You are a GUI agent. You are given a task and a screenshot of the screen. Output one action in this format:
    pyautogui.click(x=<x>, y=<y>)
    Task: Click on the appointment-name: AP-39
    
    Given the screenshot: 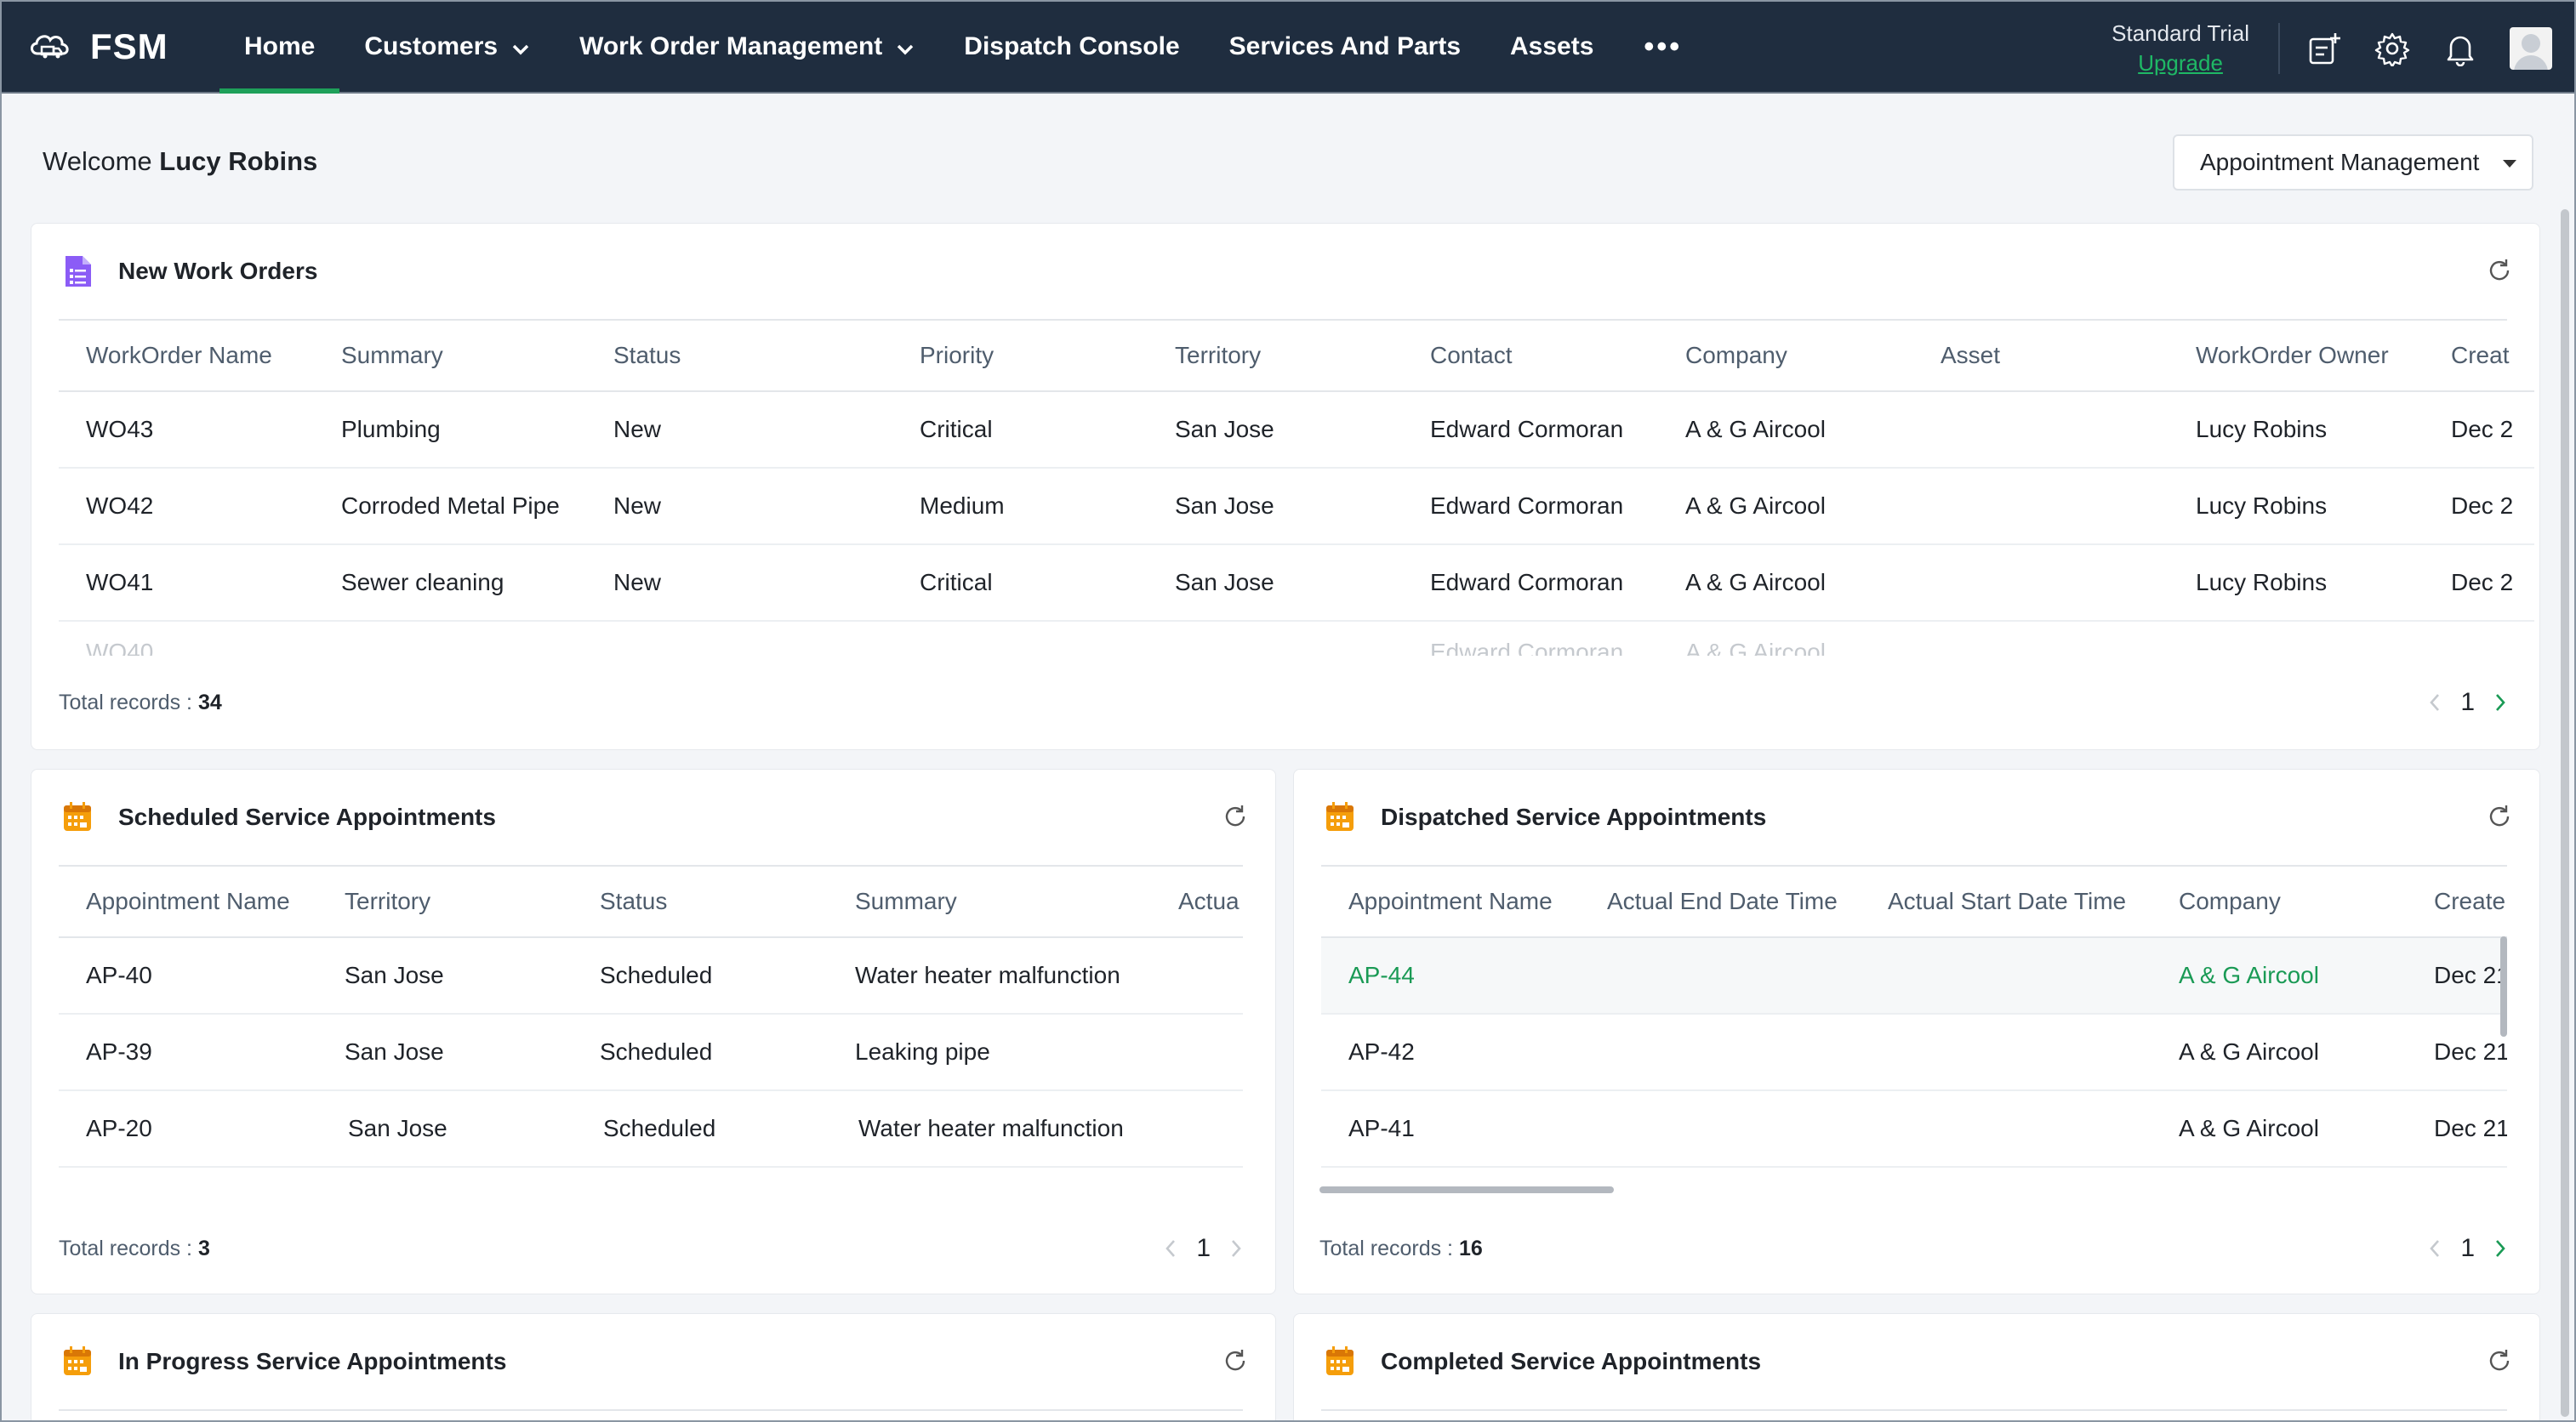 What is the action you would take?
    pyautogui.click(x=119, y=1052)
    